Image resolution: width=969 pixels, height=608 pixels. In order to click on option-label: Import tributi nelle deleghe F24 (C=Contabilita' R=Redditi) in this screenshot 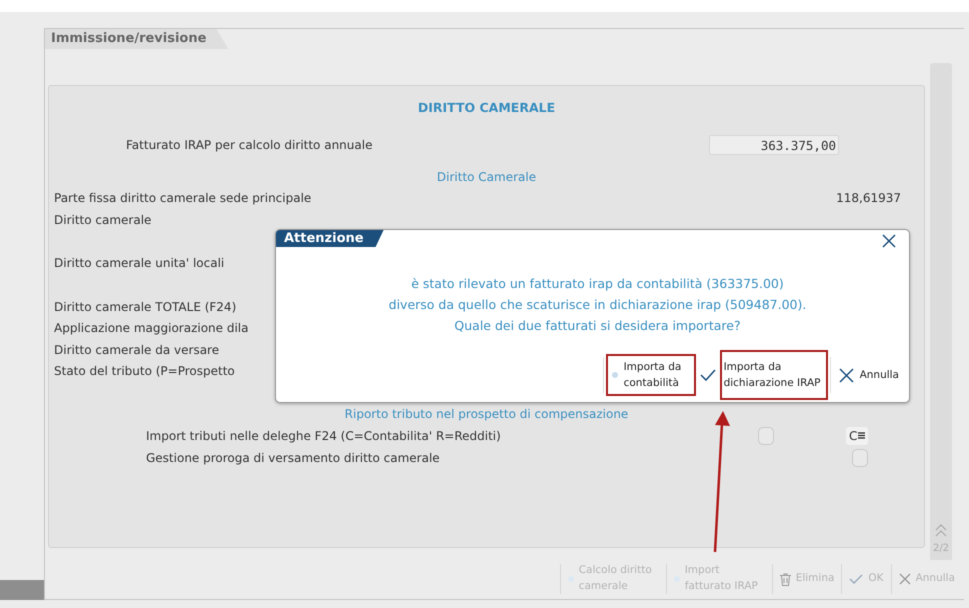, I will do `click(324, 435)`.